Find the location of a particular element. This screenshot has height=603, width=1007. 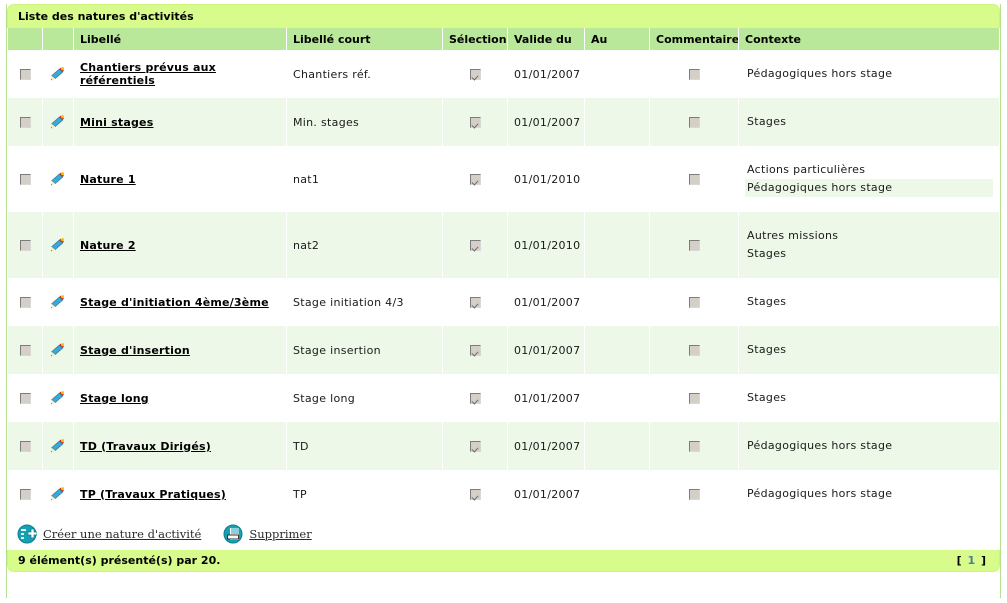

libelle-link: Stage long is located at coordinates (114, 398).